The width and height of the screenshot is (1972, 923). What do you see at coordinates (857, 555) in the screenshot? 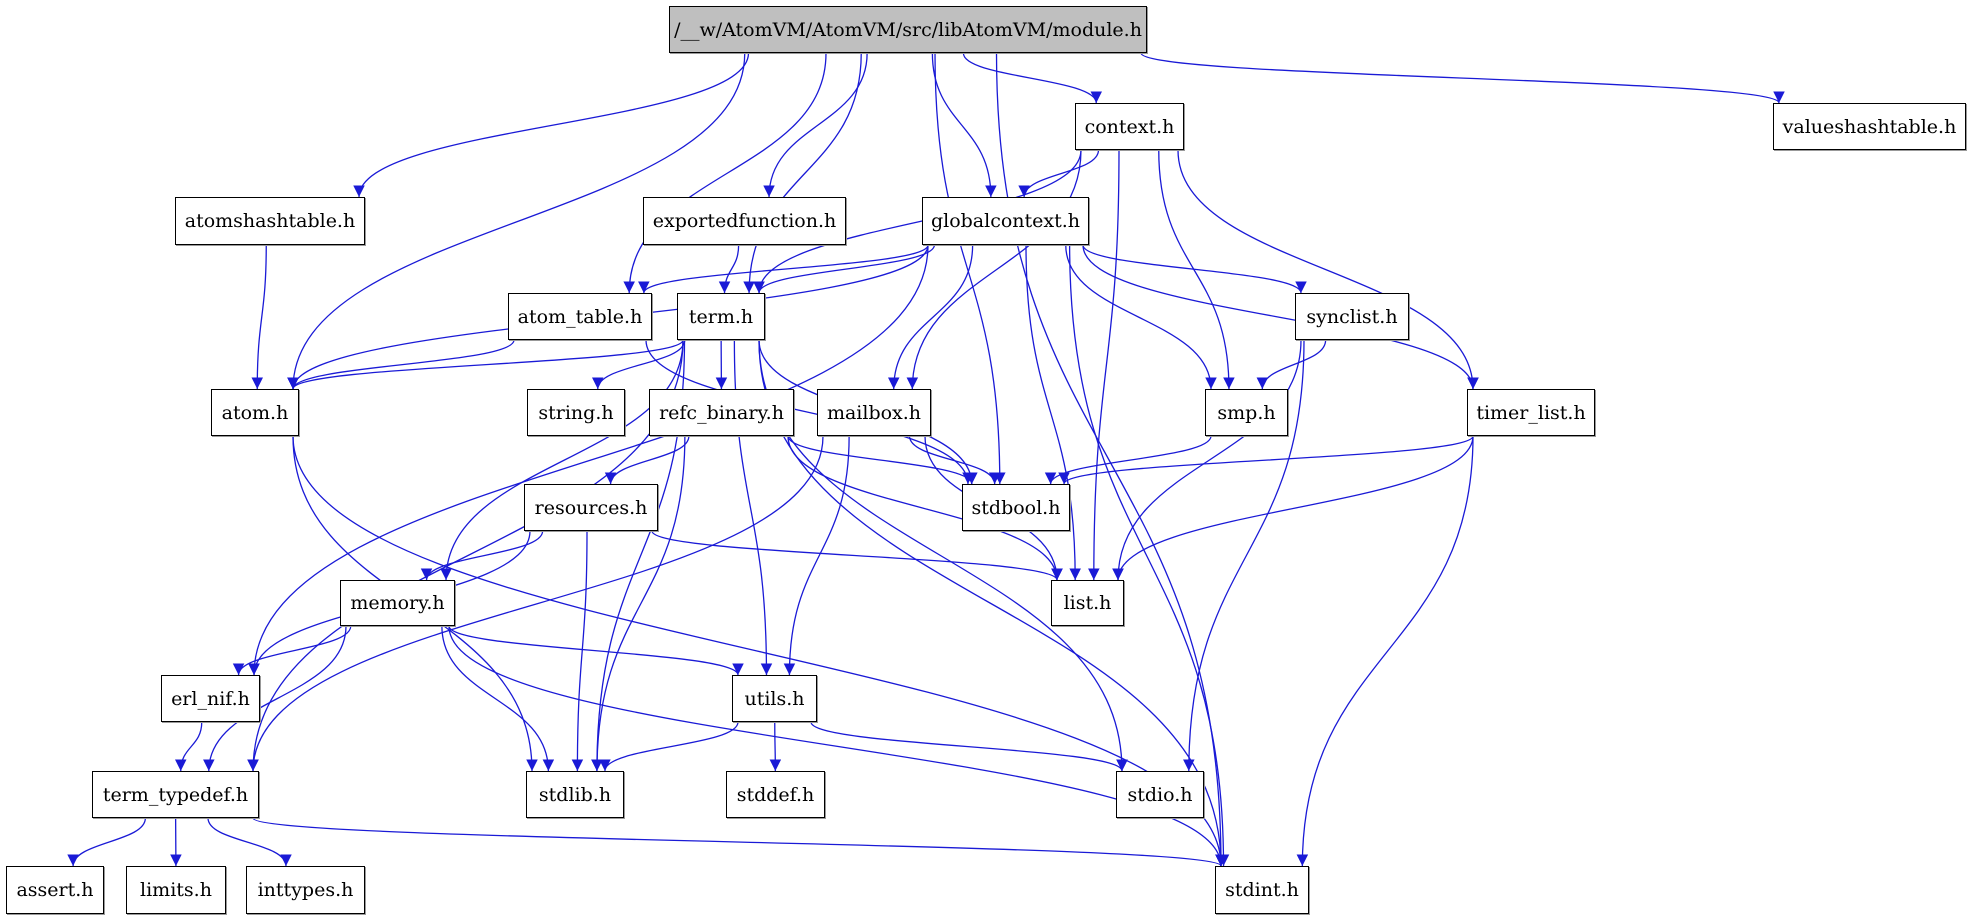
I see `edge-resources-to-list` at bounding box center [857, 555].